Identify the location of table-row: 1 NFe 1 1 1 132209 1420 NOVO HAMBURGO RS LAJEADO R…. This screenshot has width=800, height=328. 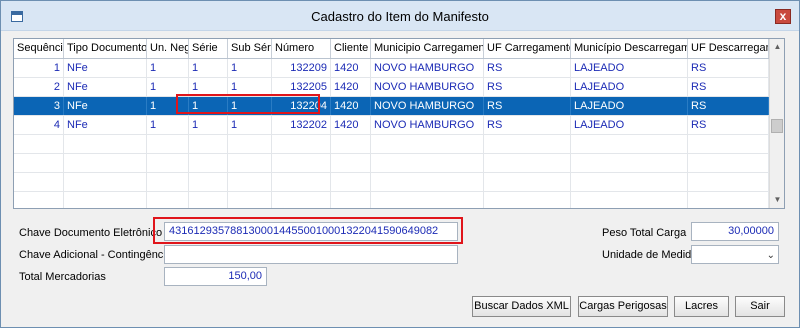
(391, 68).